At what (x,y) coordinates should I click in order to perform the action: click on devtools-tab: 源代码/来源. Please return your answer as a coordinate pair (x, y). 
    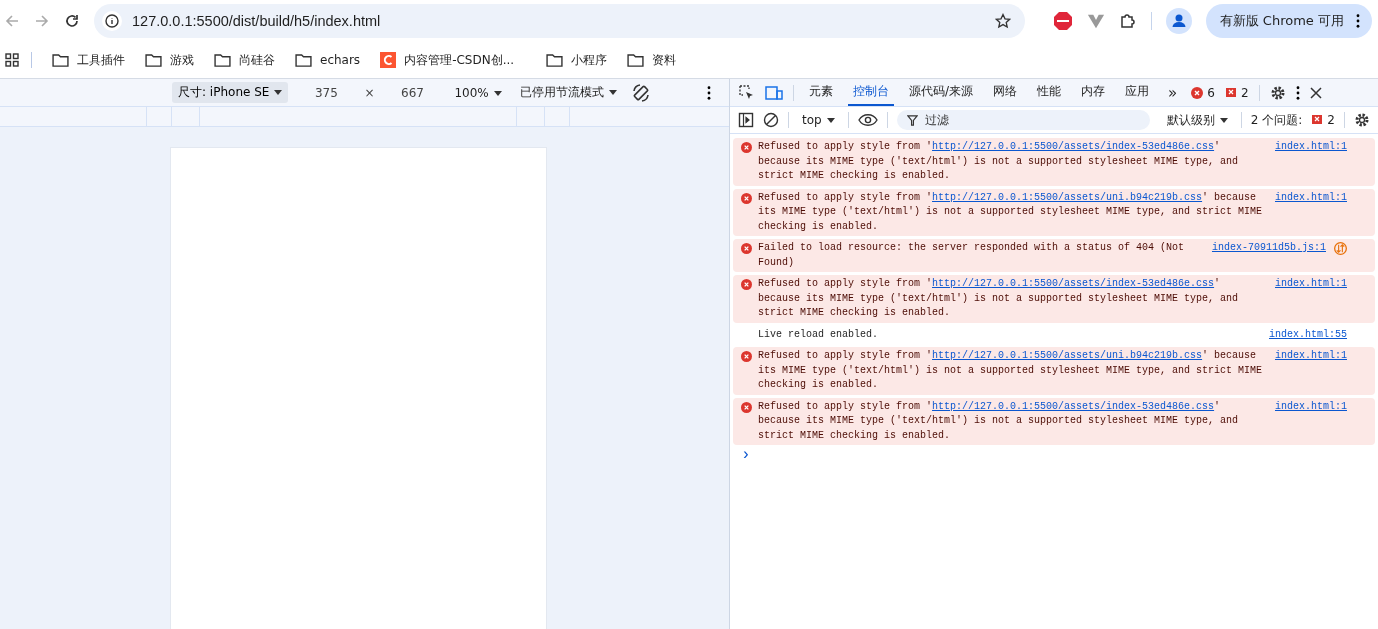
    Looking at the image, I should click on (941, 92).